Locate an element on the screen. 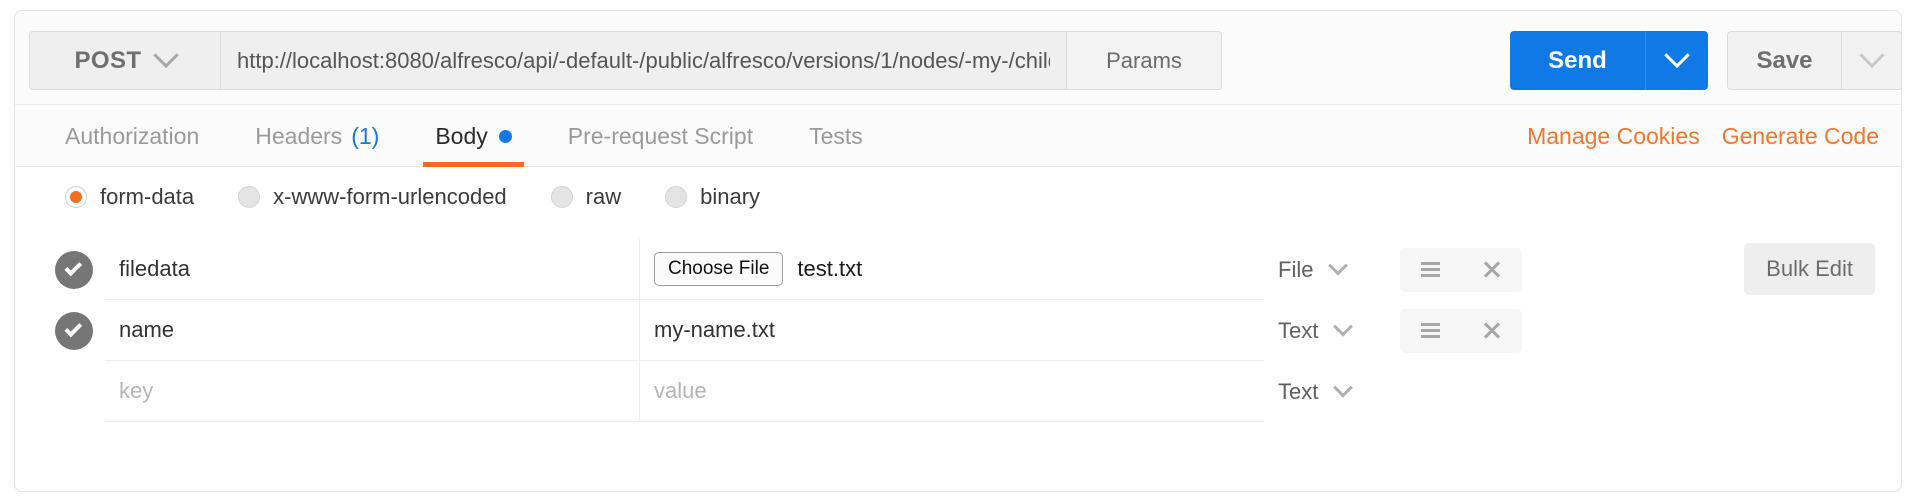 The image size is (1916, 504). row-type-dropdown: File is located at coordinates (1324, 269).